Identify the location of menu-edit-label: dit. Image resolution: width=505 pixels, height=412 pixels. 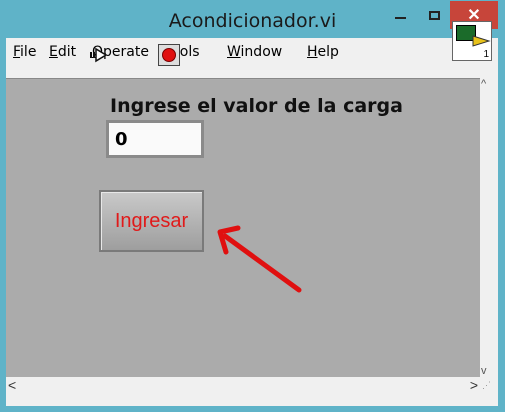
(67, 52).